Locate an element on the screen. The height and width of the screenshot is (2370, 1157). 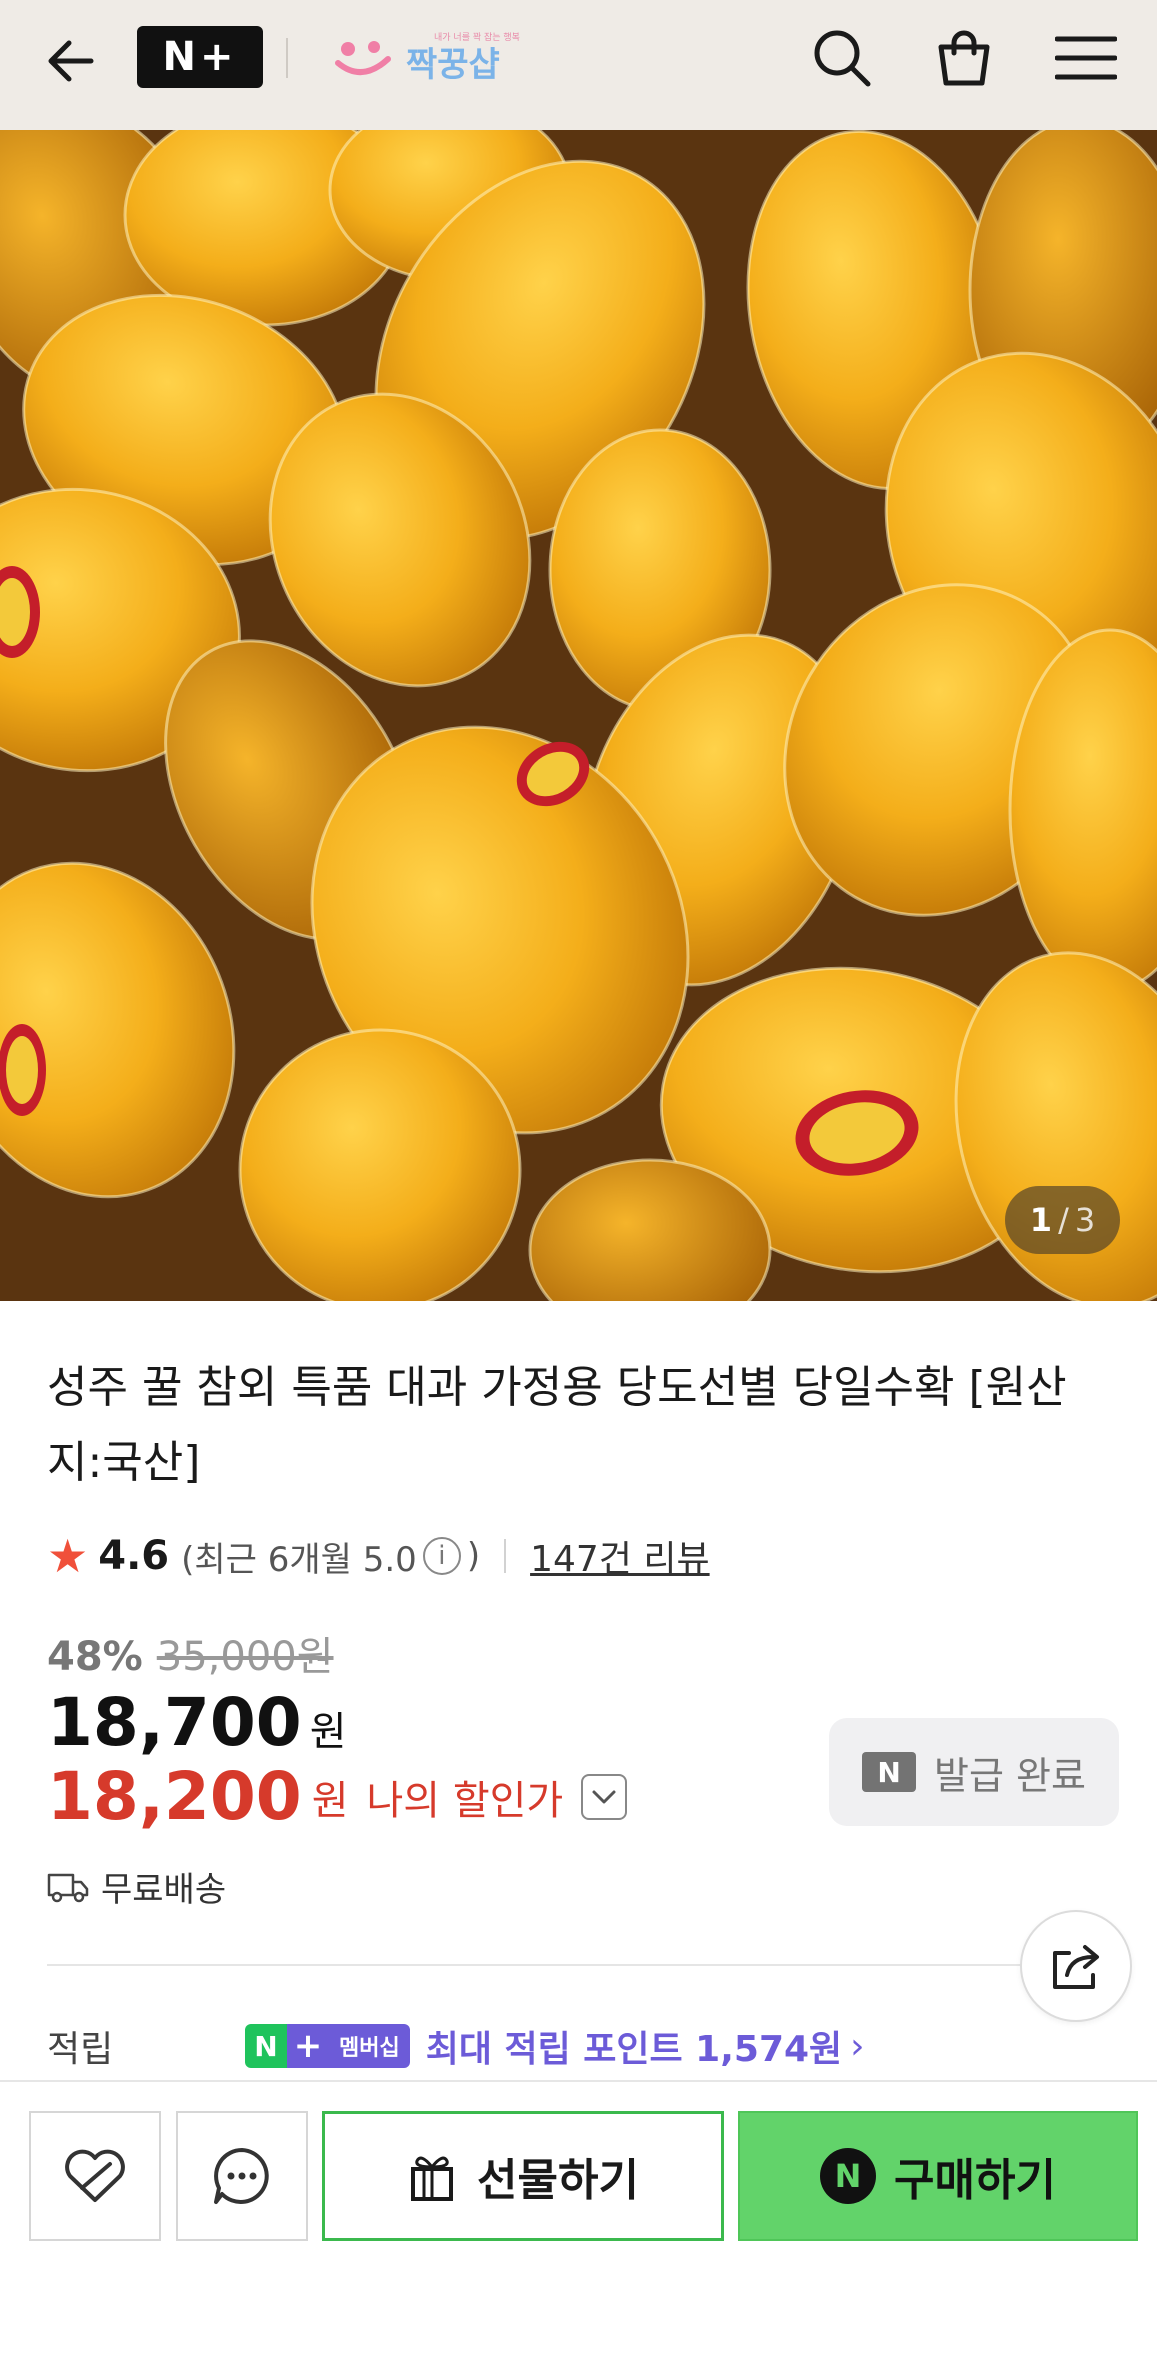
search-button is located at coordinates (842, 58).